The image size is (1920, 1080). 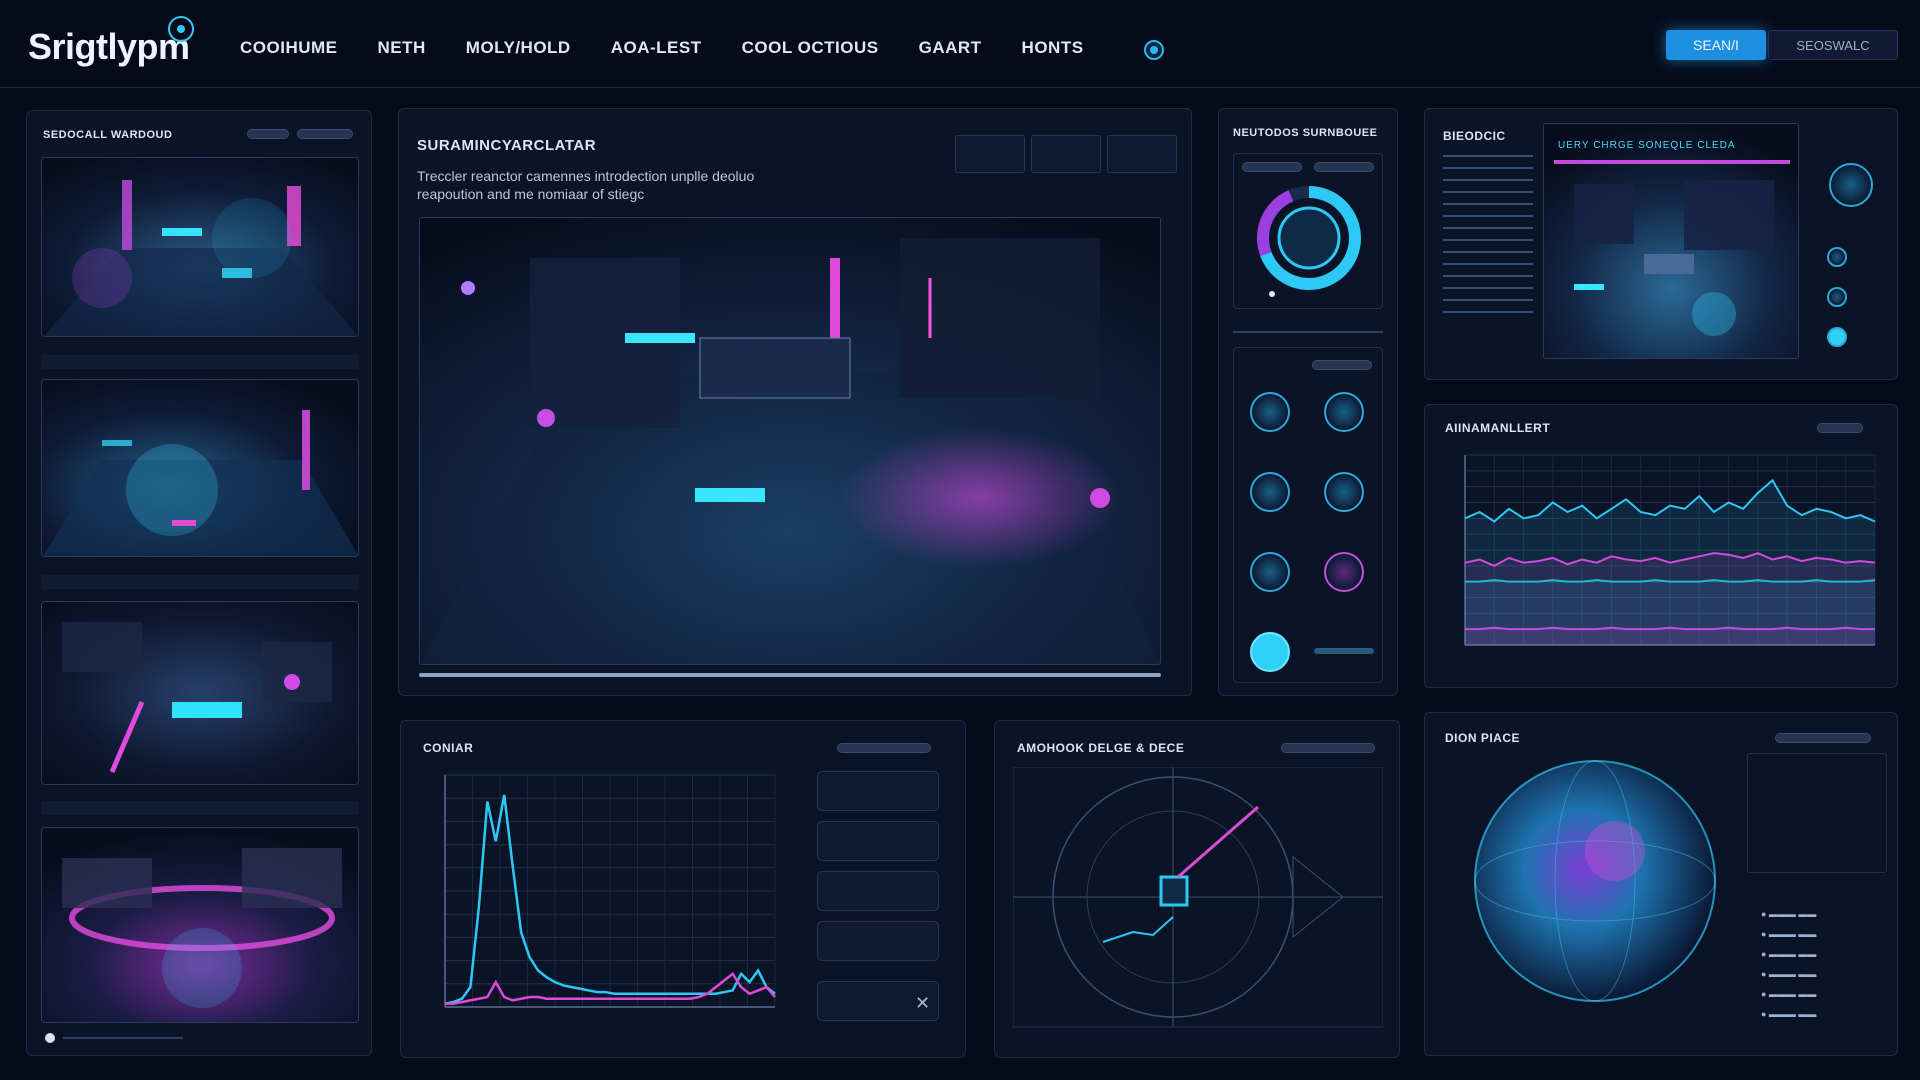 What do you see at coordinates (1270, 412) in the screenshot?
I see `control-robot-icon` at bounding box center [1270, 412].